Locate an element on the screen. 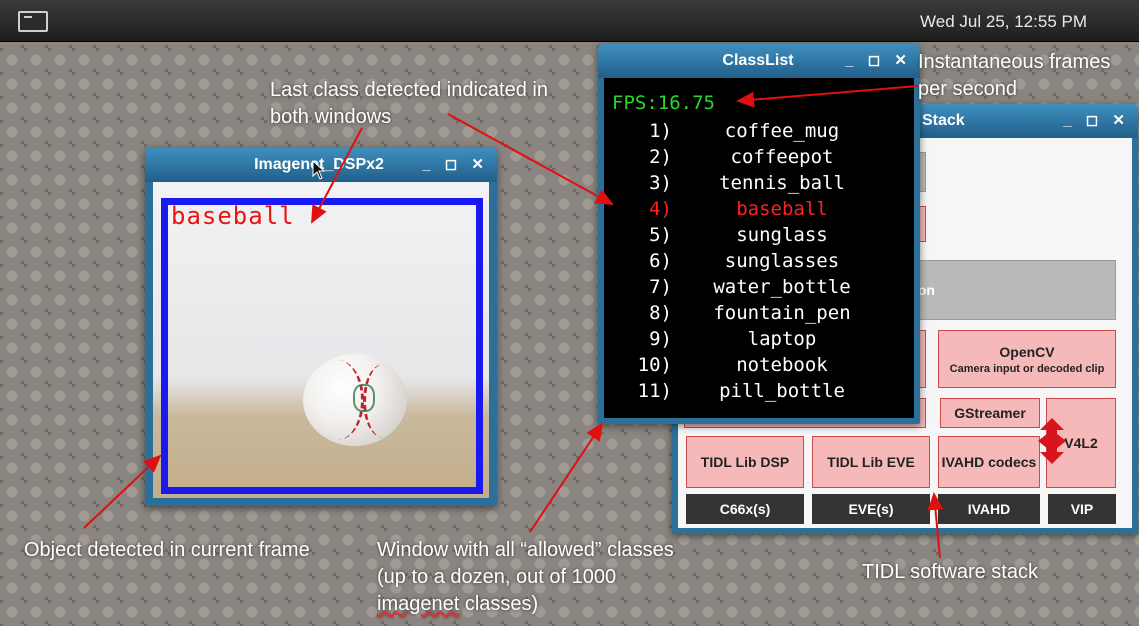 This screenshot has height=626, width=1139. terminal-icon is located at coordinates (33, 21).